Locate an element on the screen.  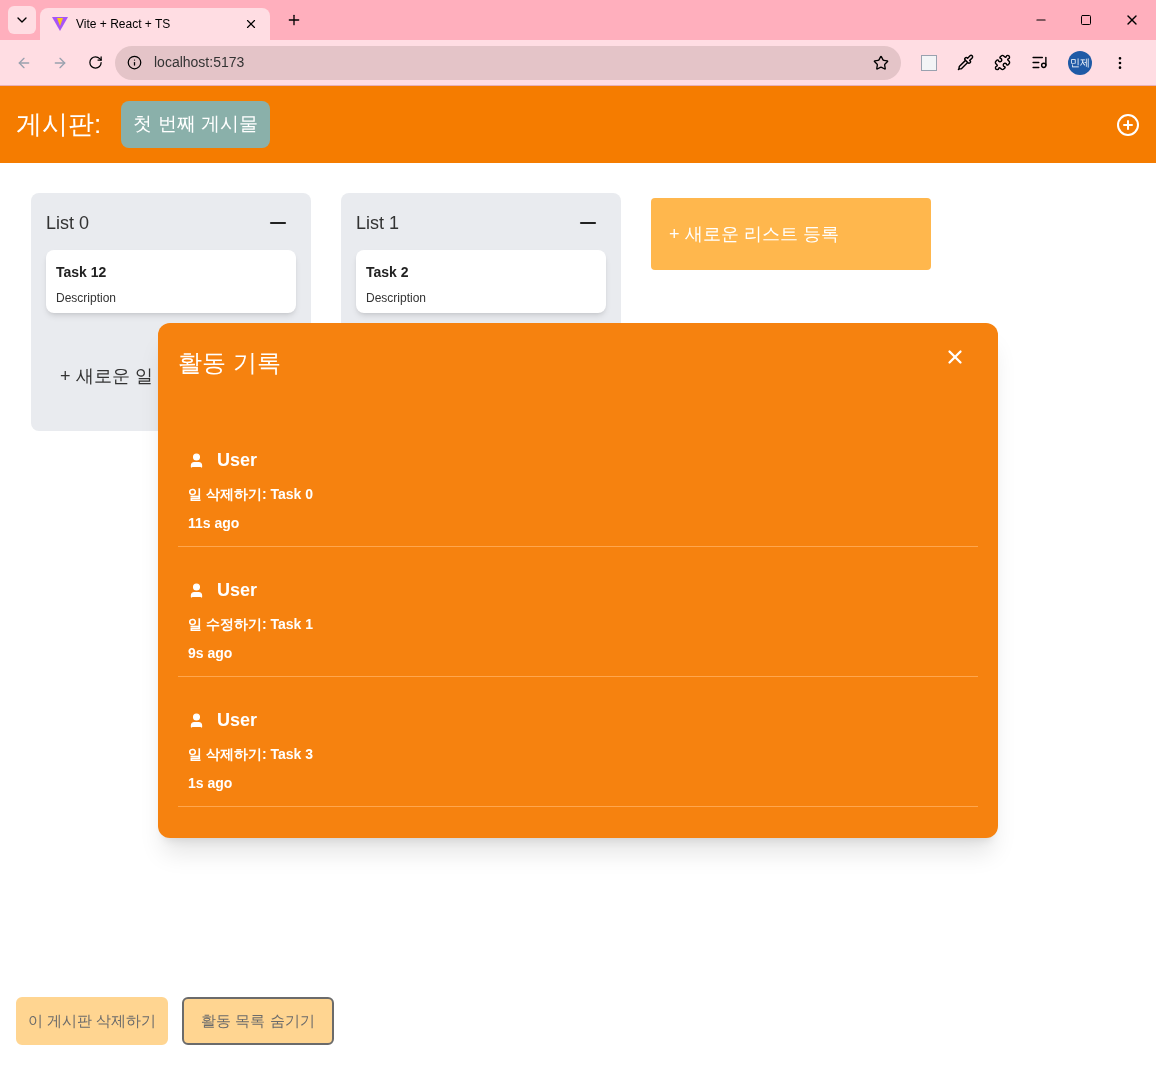
board-label: 게시판: is located at coordinates (59, 124).